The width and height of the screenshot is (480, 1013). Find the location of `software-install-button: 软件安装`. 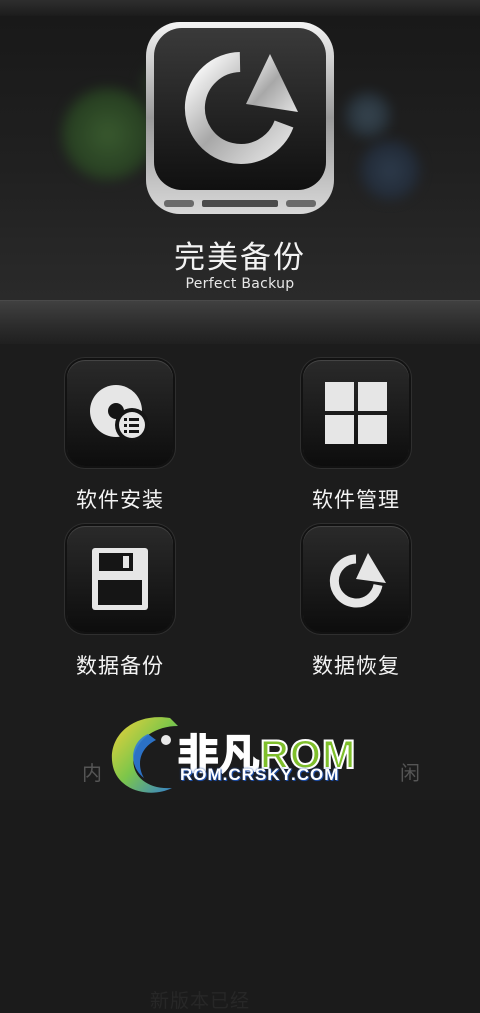

software-install-button: 软件安装 is located at coordinates (120, 436).